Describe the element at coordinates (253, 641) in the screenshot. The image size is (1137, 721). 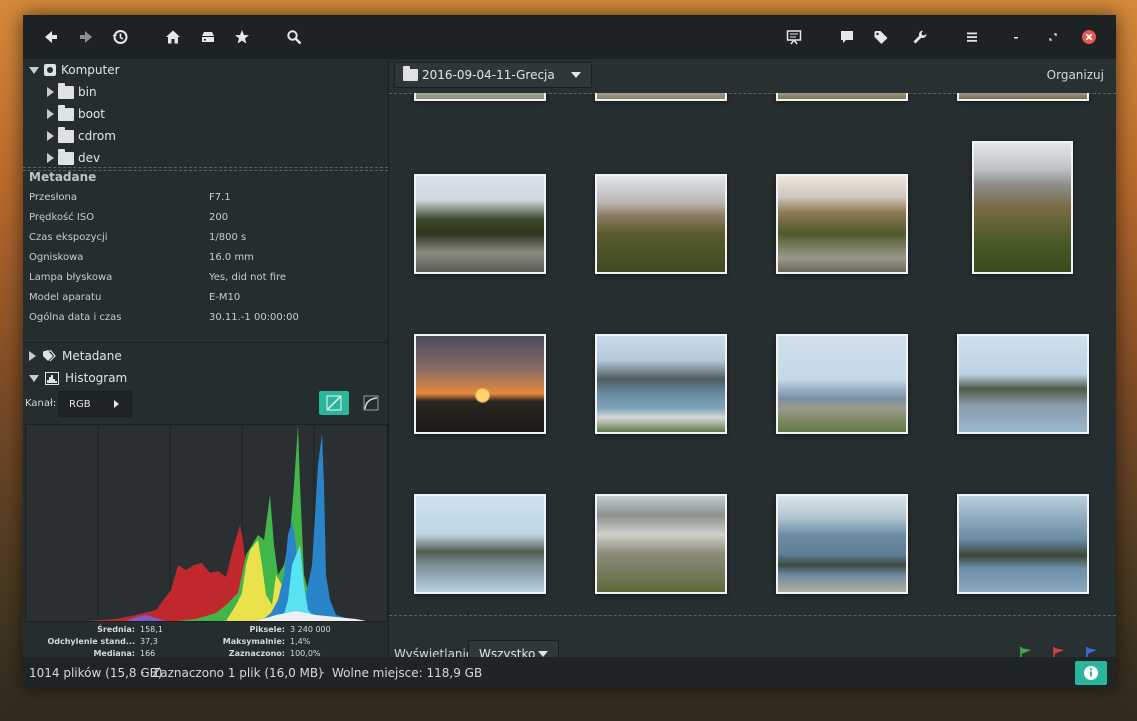
I see `stat-max-label: Maksymalnie:` at that location.